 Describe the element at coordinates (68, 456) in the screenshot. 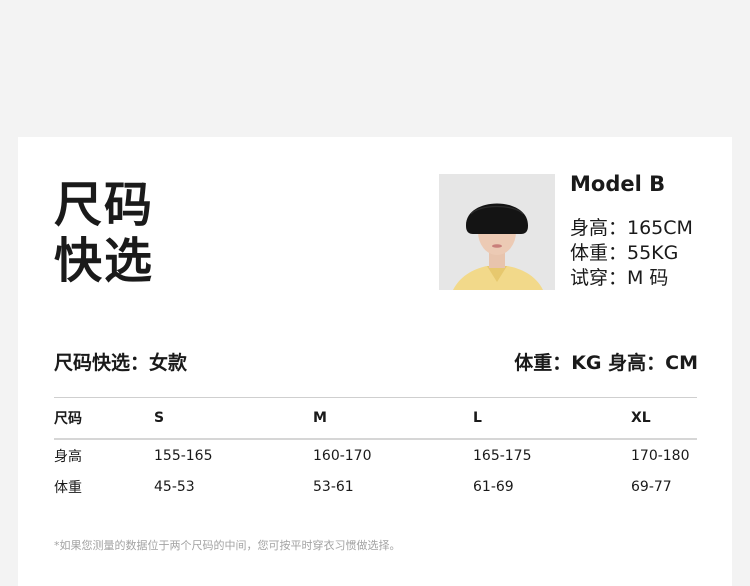

I see `table-cell: 身高` at that location.